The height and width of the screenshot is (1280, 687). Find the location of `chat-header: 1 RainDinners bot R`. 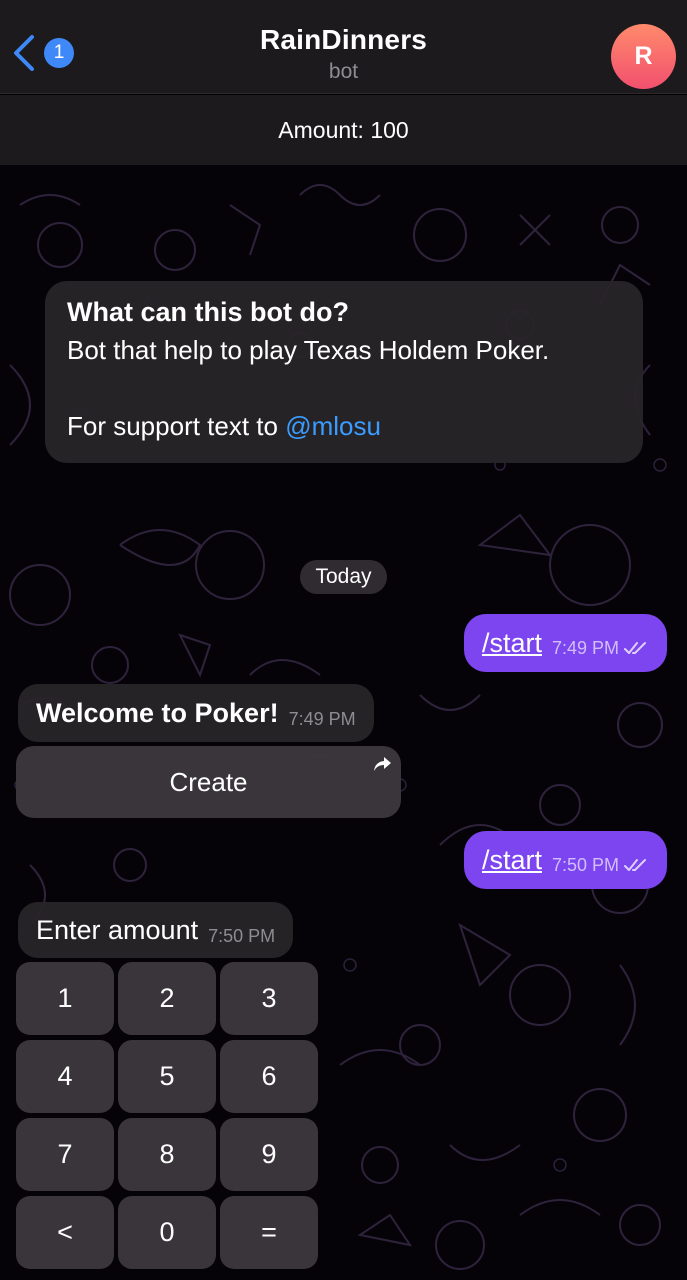

chat-header: 1 RainDinners bot R is located at coordinates (343, 47).